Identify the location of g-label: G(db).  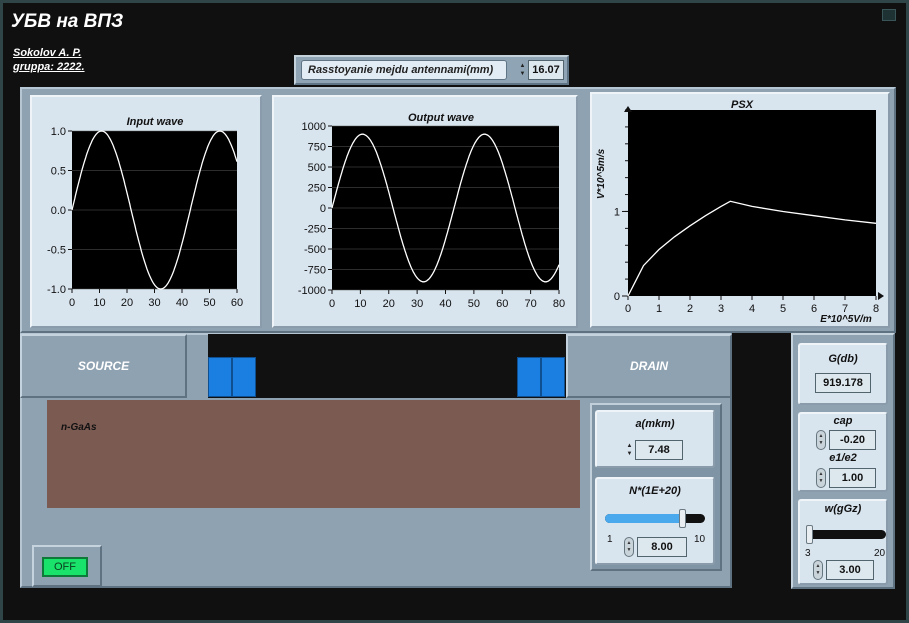
(843, 359).